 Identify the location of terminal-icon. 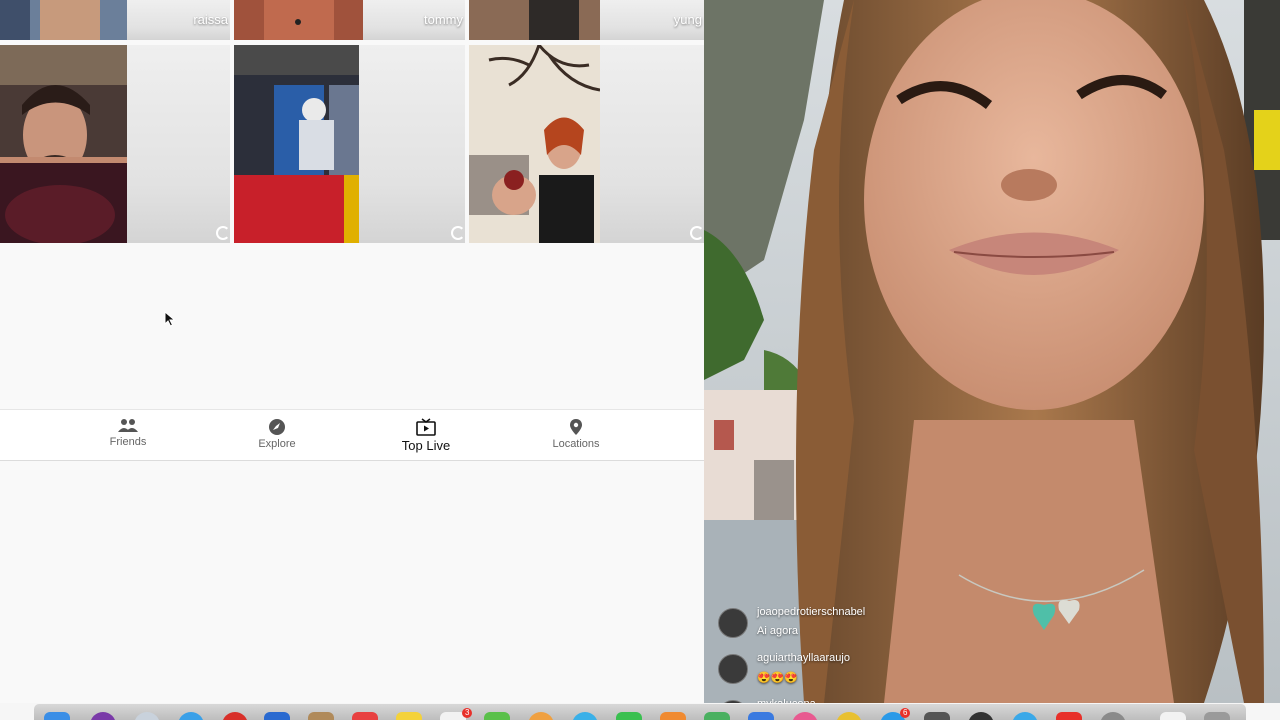
(981, 716).